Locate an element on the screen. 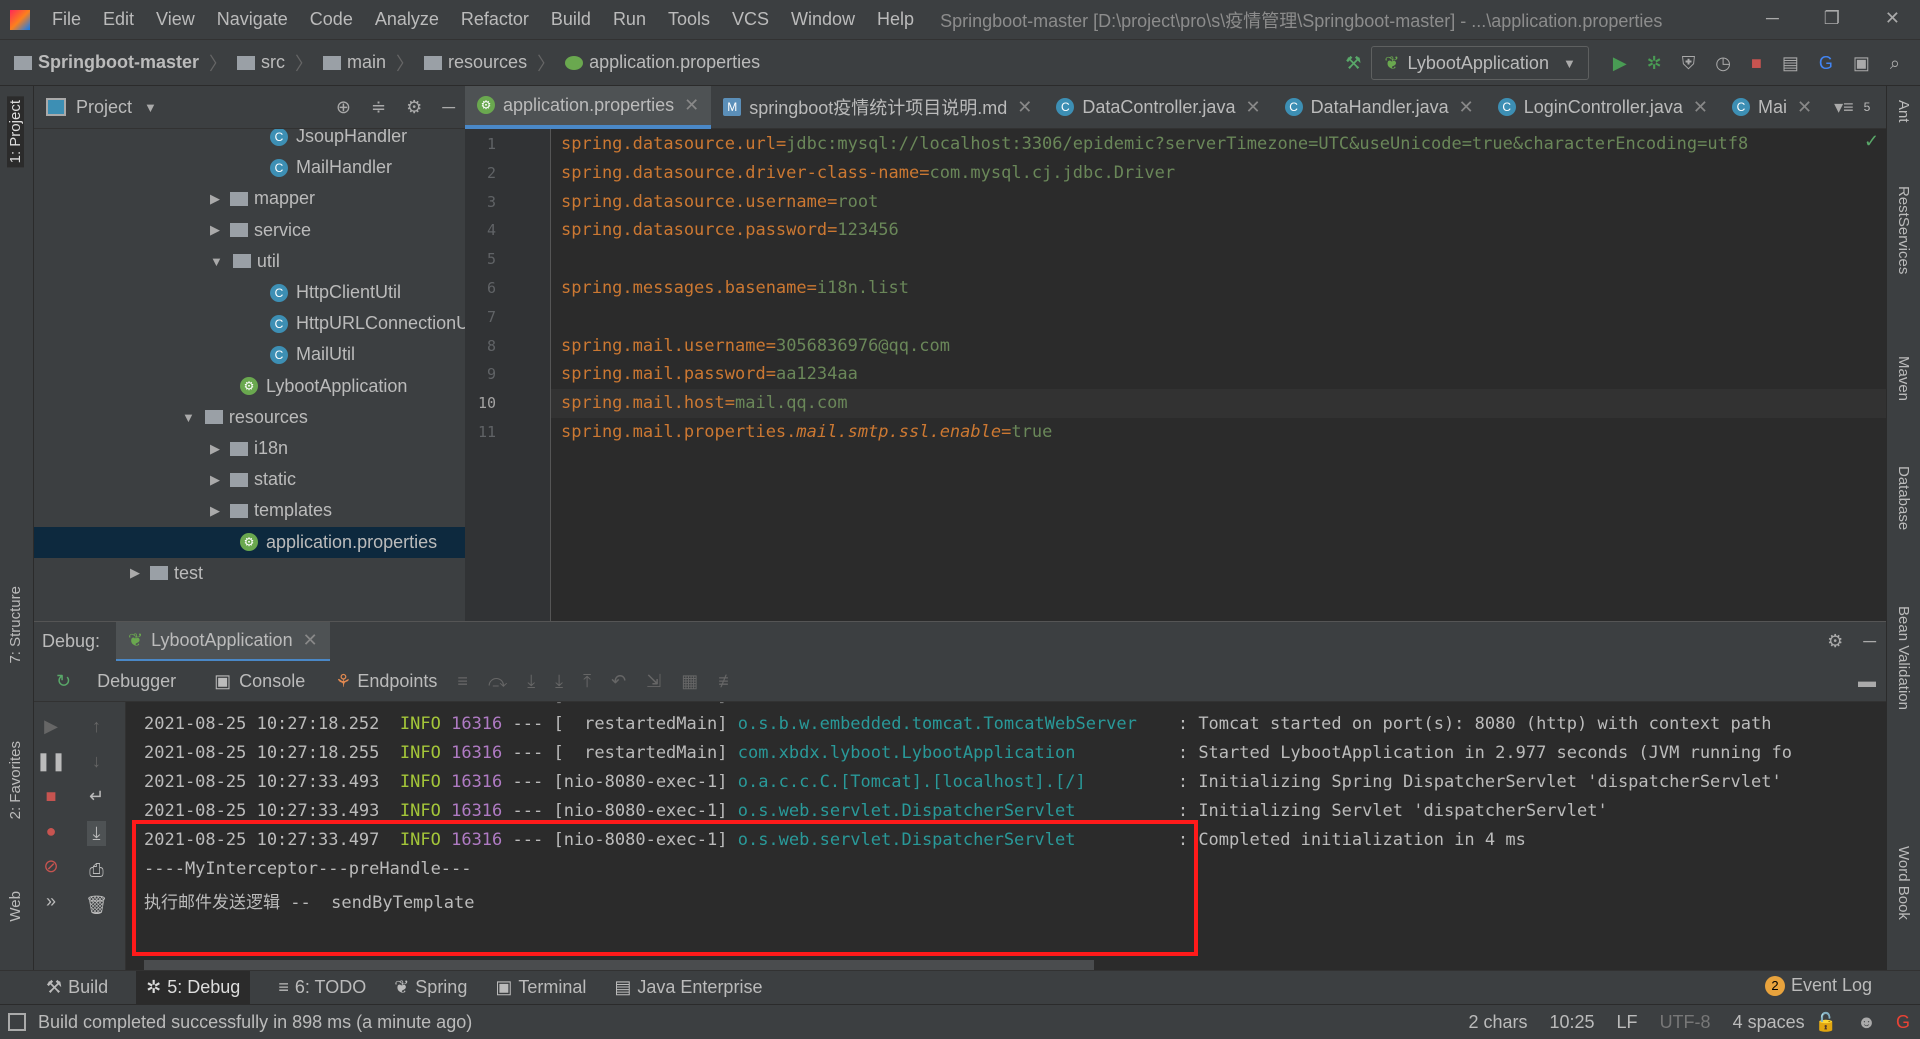 This screenshot has width=1920, height=1039. evaluate-icon: ▦ is located at coordinates (689, 681).